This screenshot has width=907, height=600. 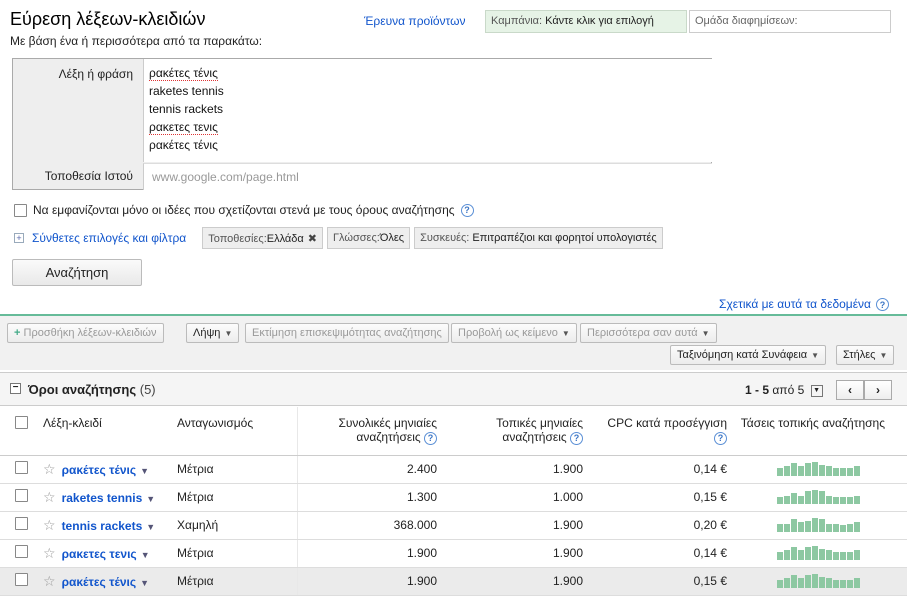 I want to click on about-data-link: Σχετικά με αυτά τα δεδομένα, so click(x=795, y=304).